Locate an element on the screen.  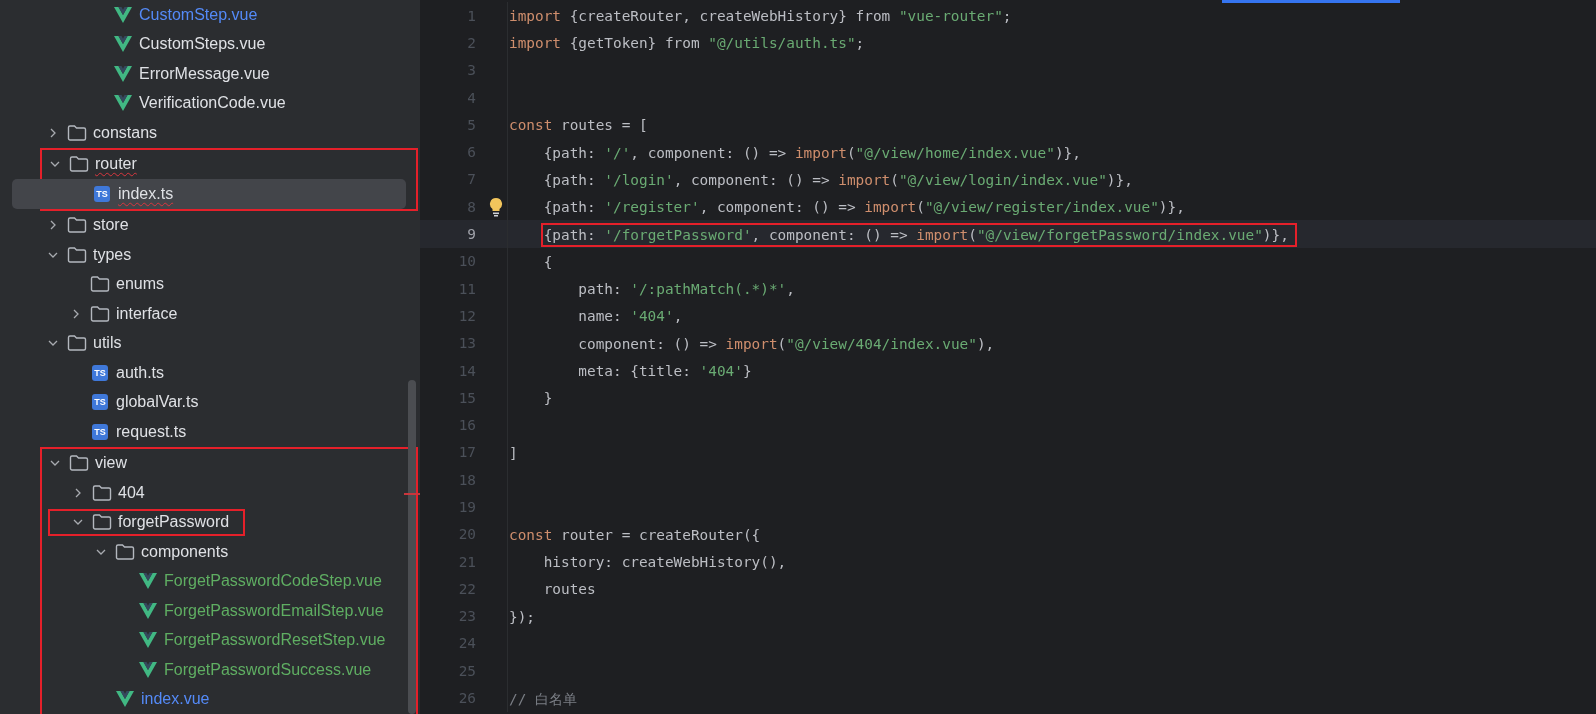
code-line: {path: '/', component: () => import("@/view/home/index.vue")}, is located at coordinates (812, 153).